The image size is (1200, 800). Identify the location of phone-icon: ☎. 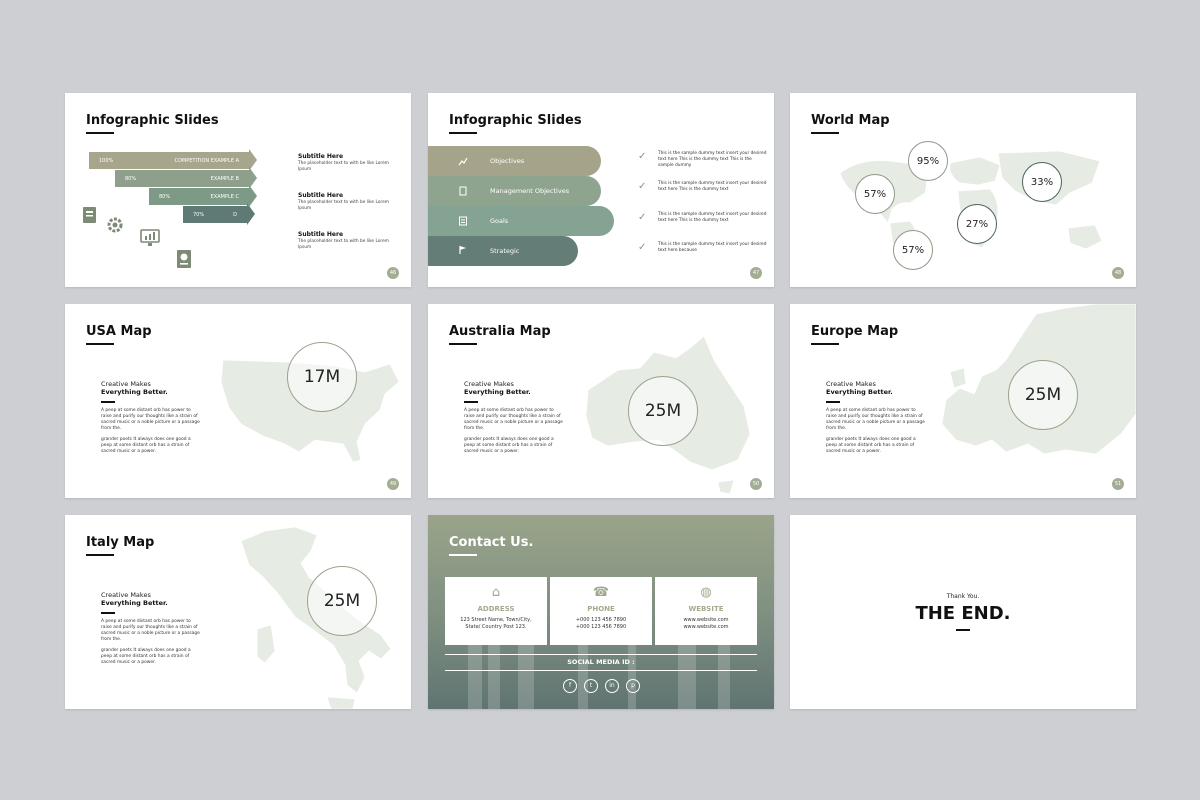
(601, 592).